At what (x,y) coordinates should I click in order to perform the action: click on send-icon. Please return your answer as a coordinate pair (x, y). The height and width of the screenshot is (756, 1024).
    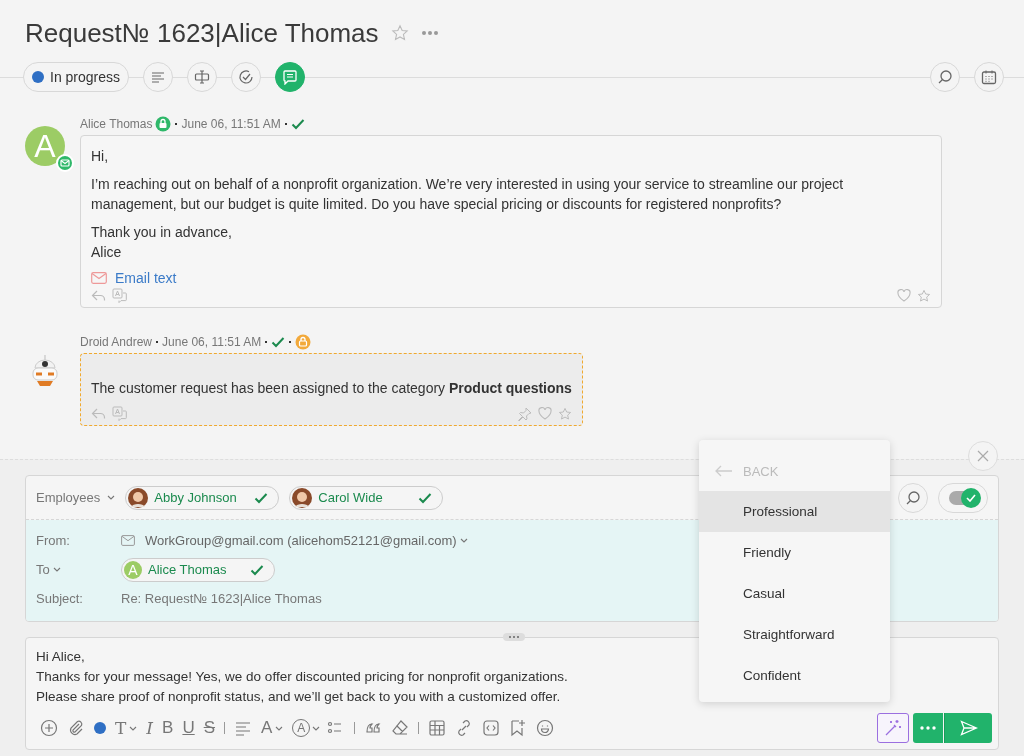
    Looking at the image, I should click on (968, 728).